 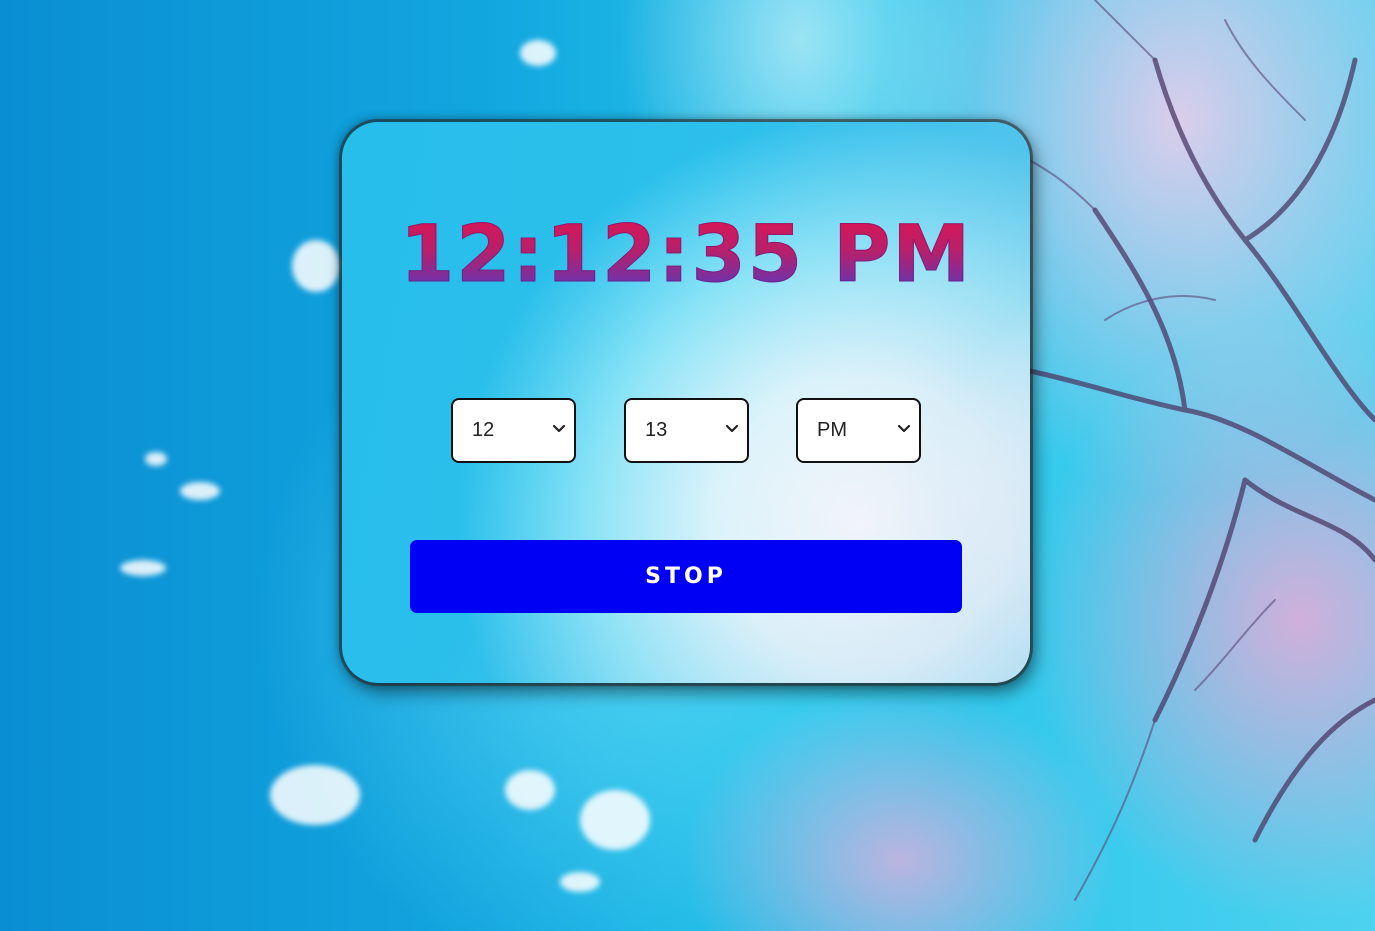 I want to click on minute-select: 13, so click(x=686, y=430).